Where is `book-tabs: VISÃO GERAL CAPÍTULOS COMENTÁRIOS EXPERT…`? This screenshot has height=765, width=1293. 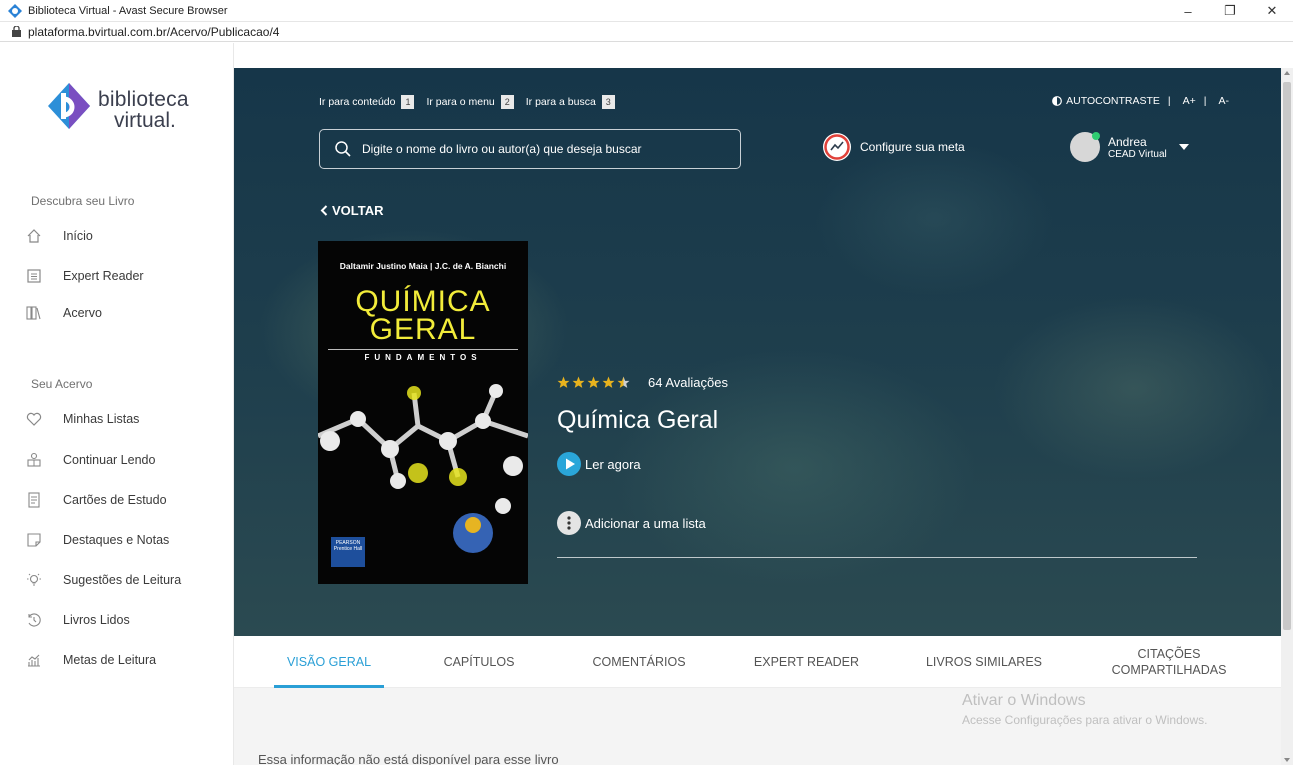
book-tabs: VISÃO GERAL CAPÍTULOS COMENTÁRIOS EXPERT… is located at coordinates (757, 662).